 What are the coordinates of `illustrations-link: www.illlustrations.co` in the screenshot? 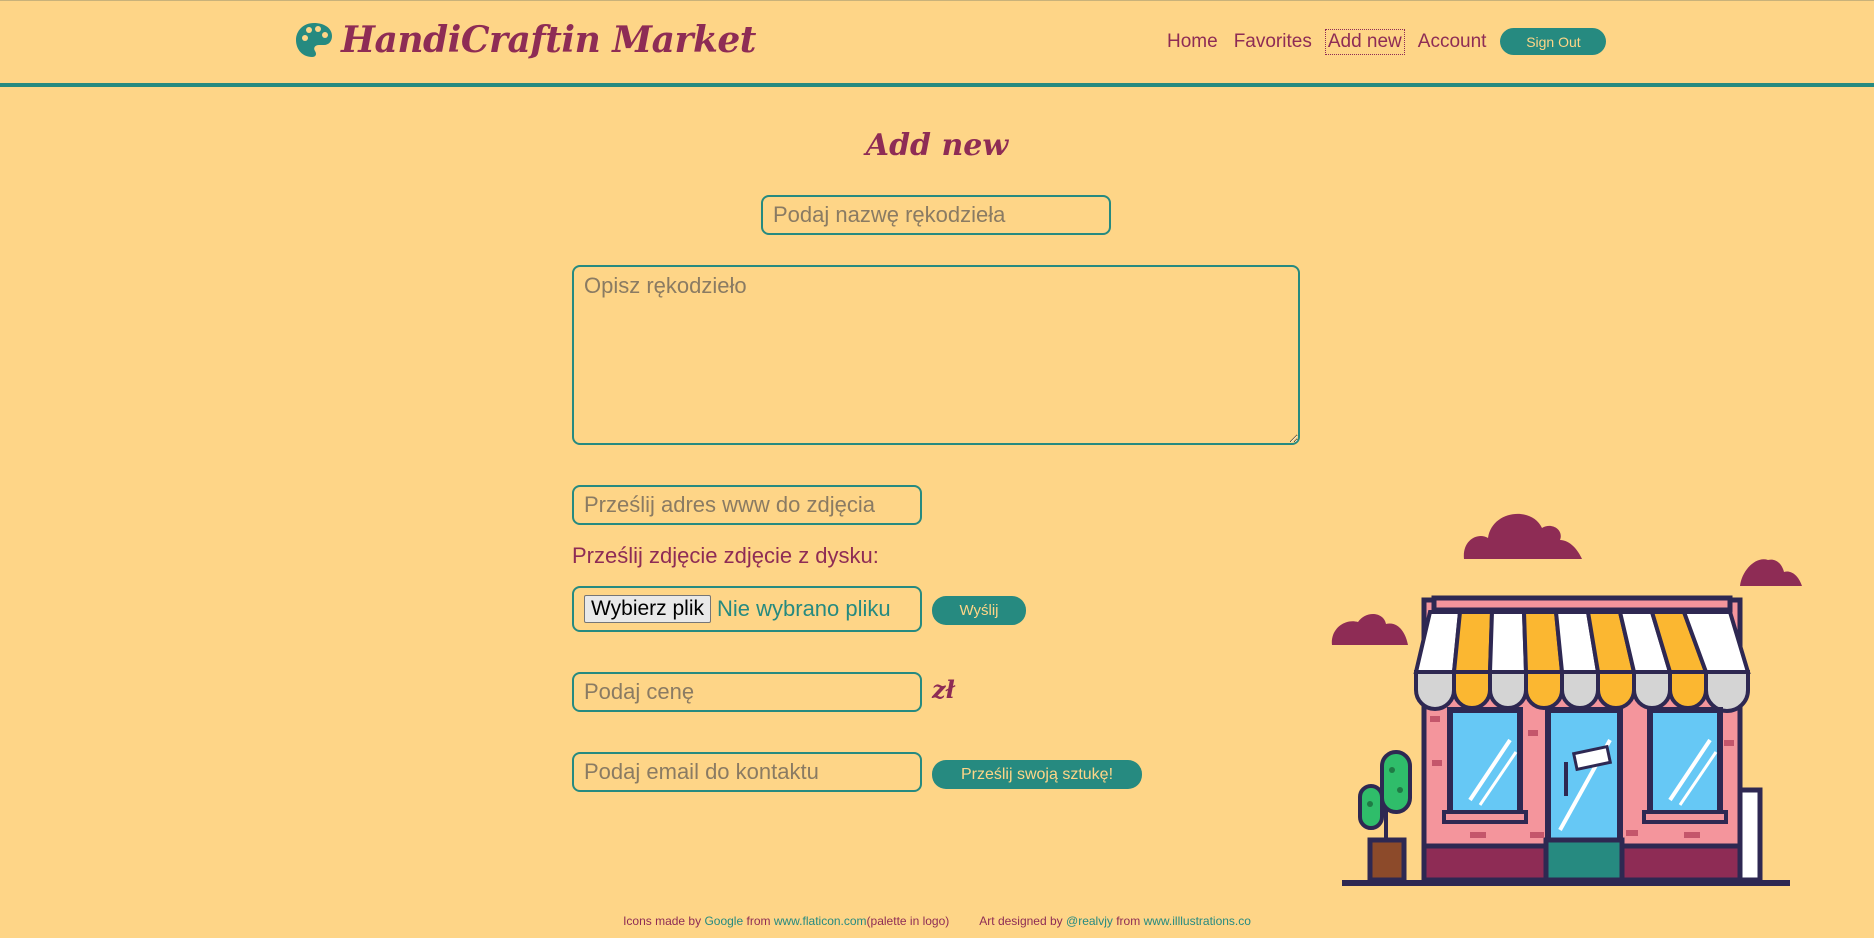 It's located at (1197, 921).